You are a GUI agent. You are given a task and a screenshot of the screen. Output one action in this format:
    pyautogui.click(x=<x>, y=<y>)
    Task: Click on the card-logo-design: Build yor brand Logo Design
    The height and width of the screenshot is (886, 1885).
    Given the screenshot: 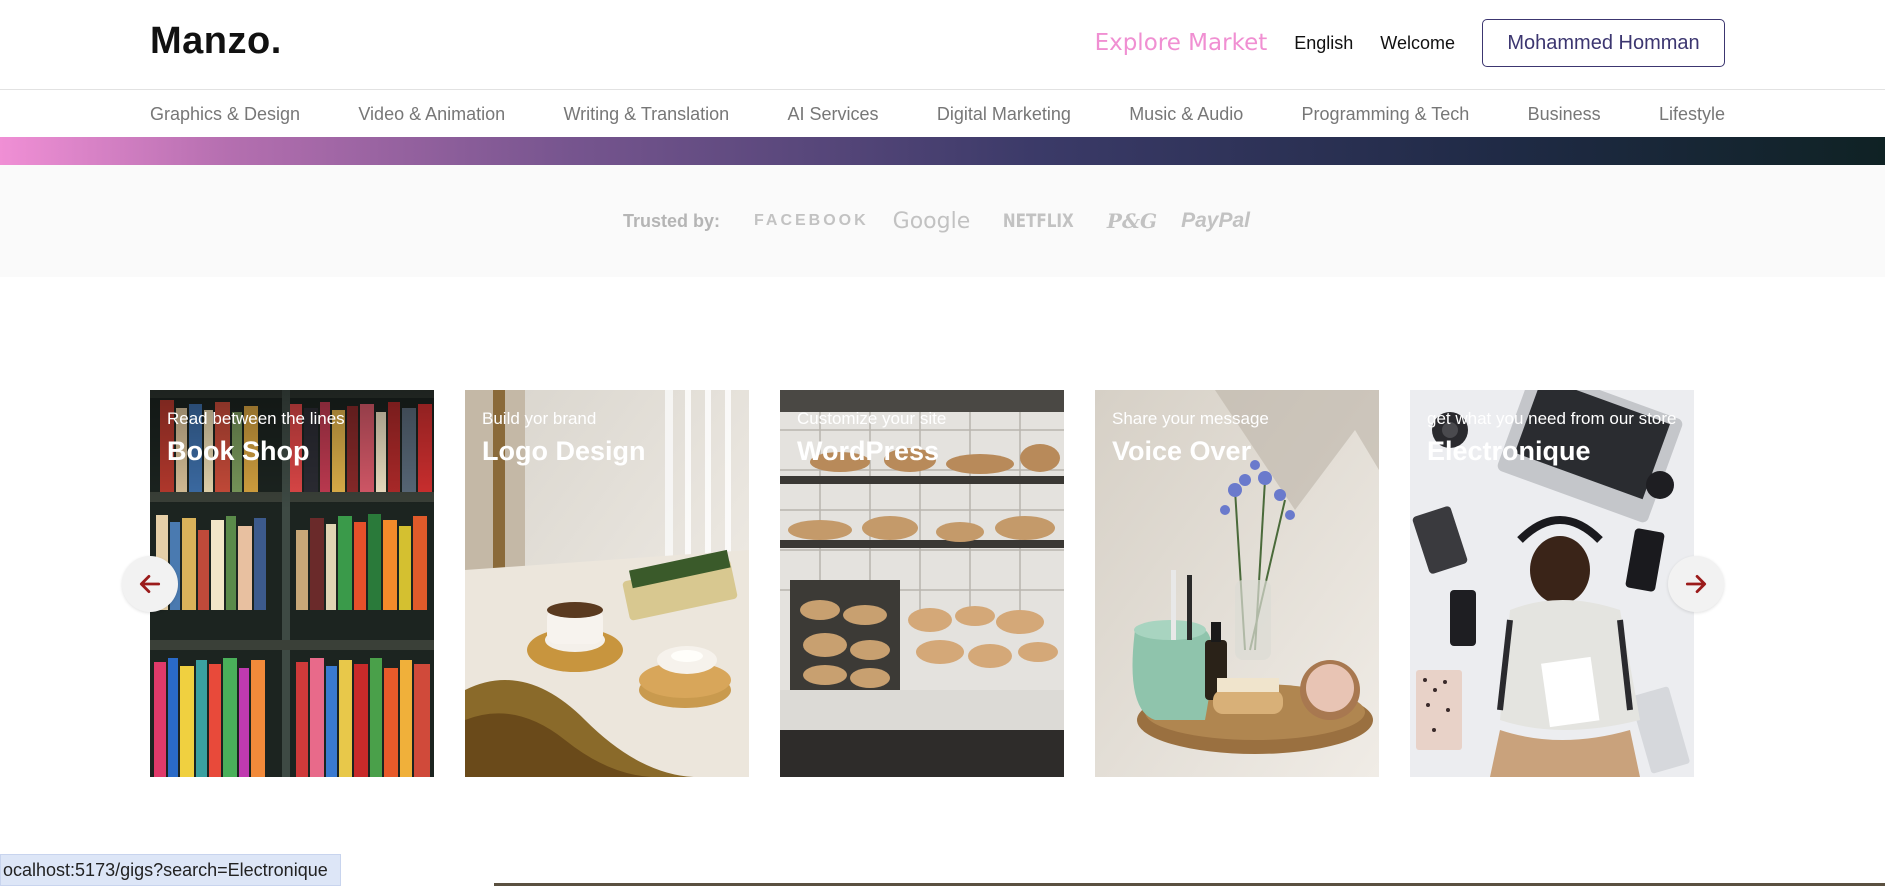 What is the action you would take?
    pyautogui.click(x=607, y=583)
    